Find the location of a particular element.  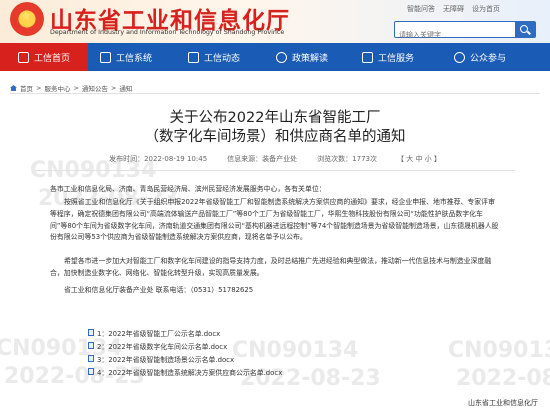

top-links: 智能问答 无障碍 设为首页 is located at coordinates (453, 9).